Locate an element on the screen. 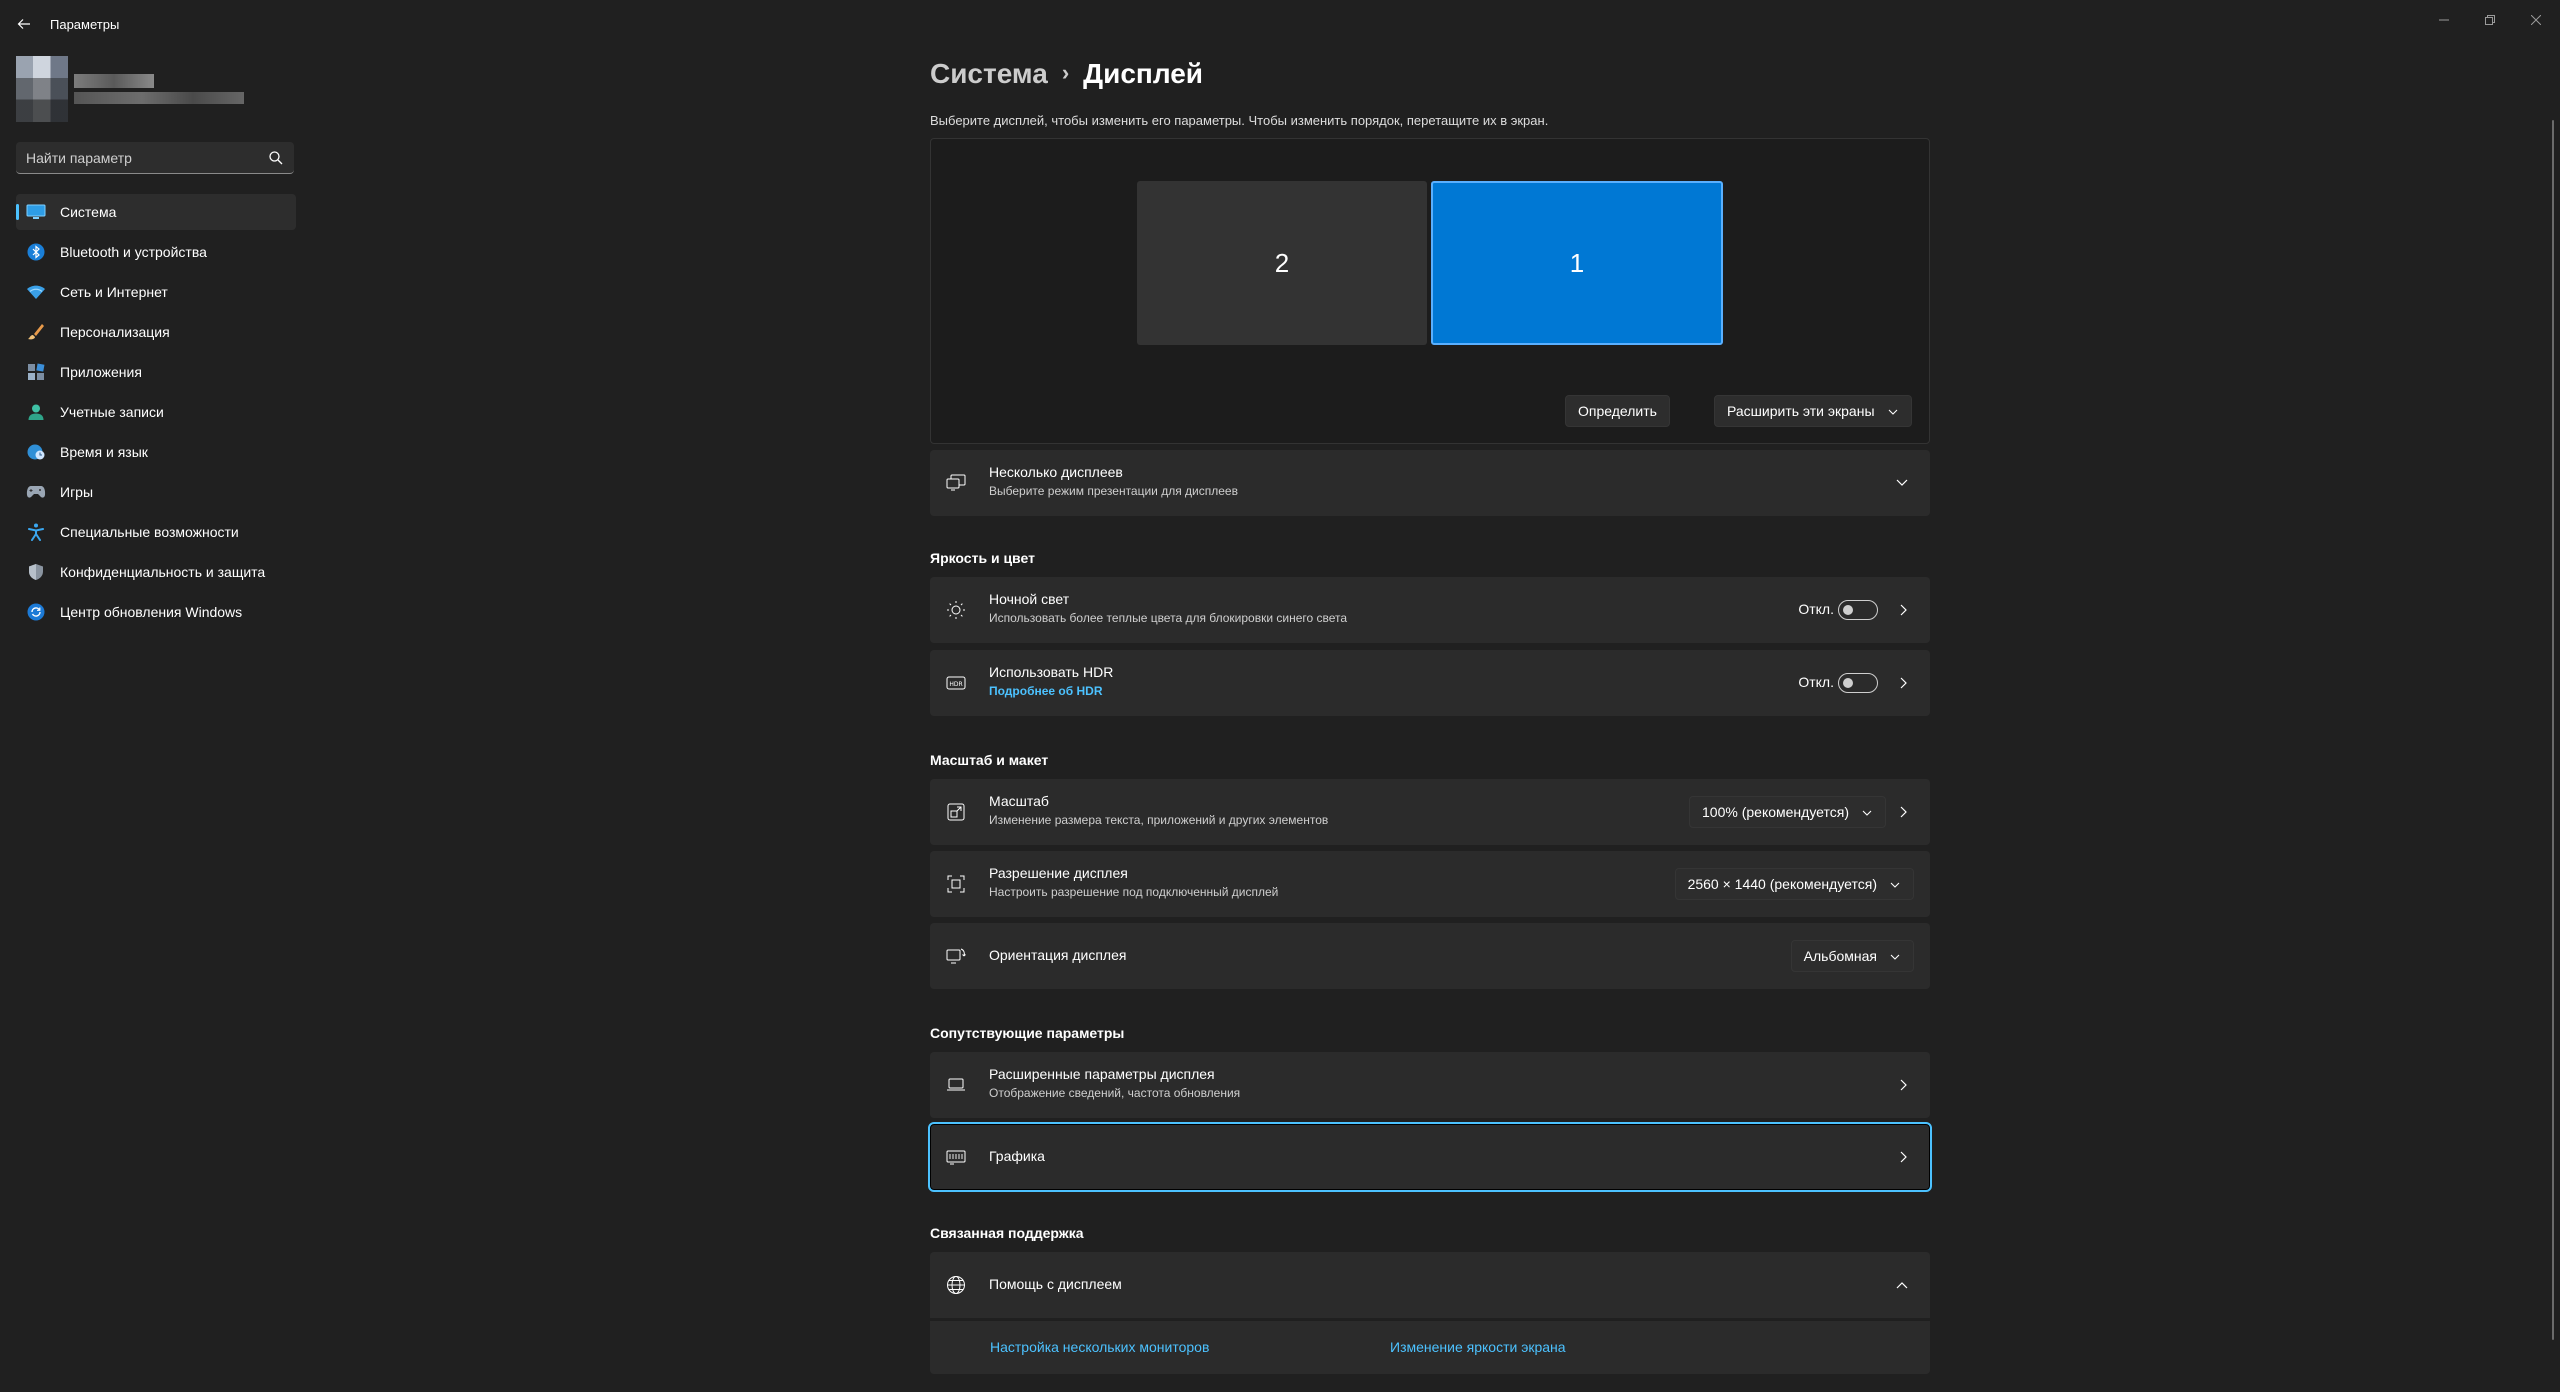 The height and width of the screenshot is (1392, 2560). breadcrumb: Система › Дисплей is located at coordinates (1066, 74).